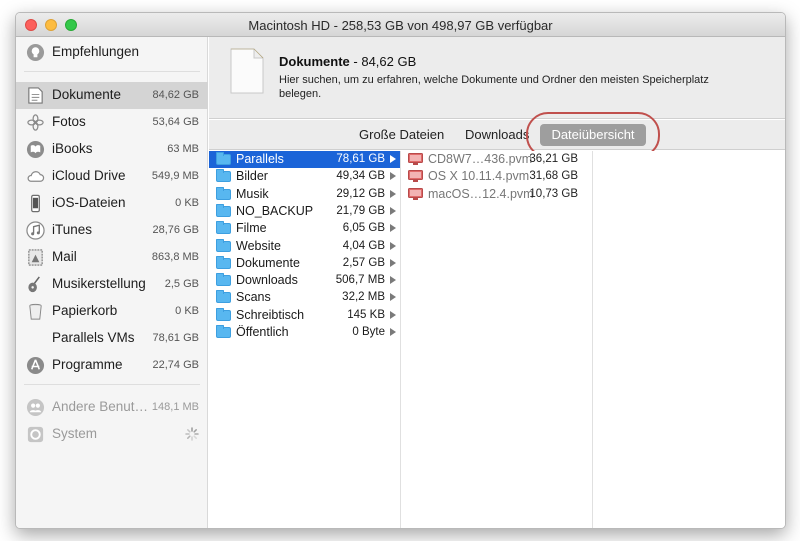 This screenshot has height=541, width=800. What do you see at coordinates (181, 284) in the screenshot?
I see `sidebar-item-size: 2,5 GB` at bounding box center [181, 284].